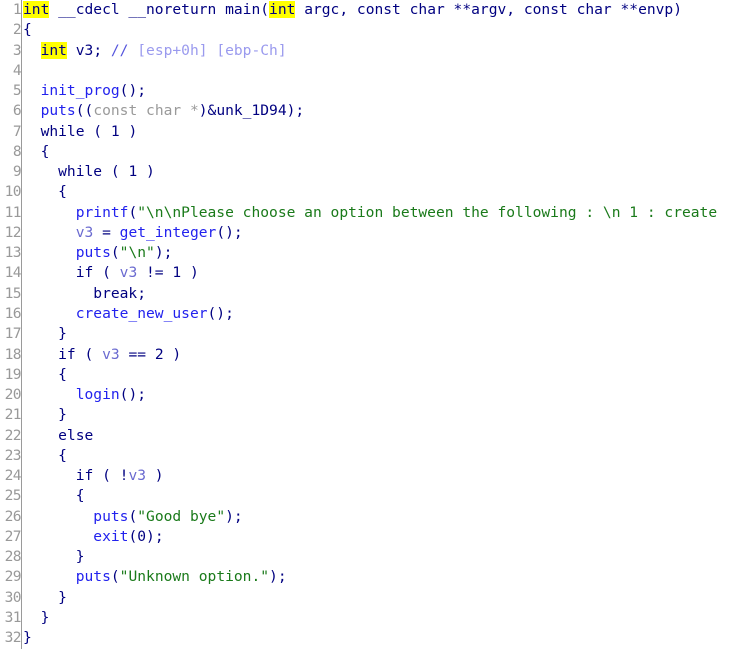 This screenshot has height=649, width=738. What do you see at coordinates (380, 273) in the screenshot?
I see `code-text: if ( v3 != 1 )` at bounding box center [380, 273].